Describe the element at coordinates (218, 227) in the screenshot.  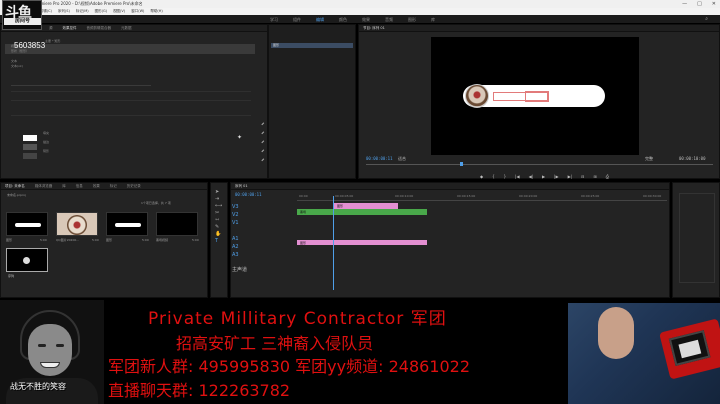
I see `pen-tool-icon: ✎` at that location.